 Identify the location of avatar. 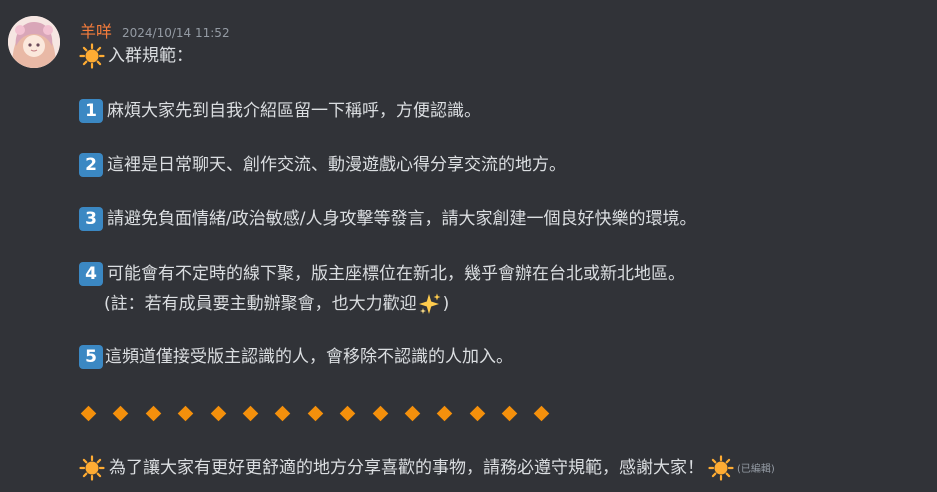
(34, 42).